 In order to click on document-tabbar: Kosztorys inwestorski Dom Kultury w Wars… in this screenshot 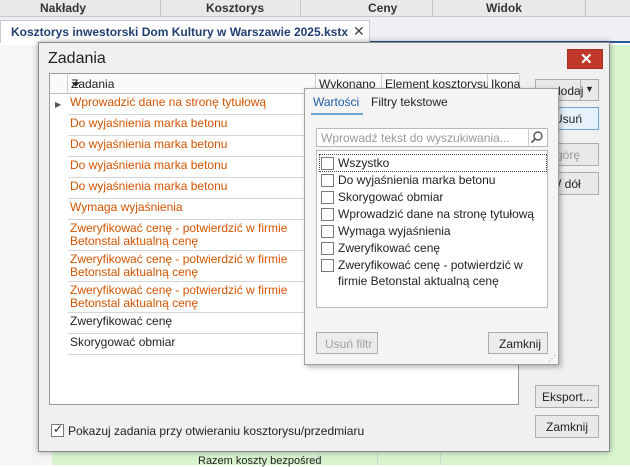, I will do `click(315, 30)`.